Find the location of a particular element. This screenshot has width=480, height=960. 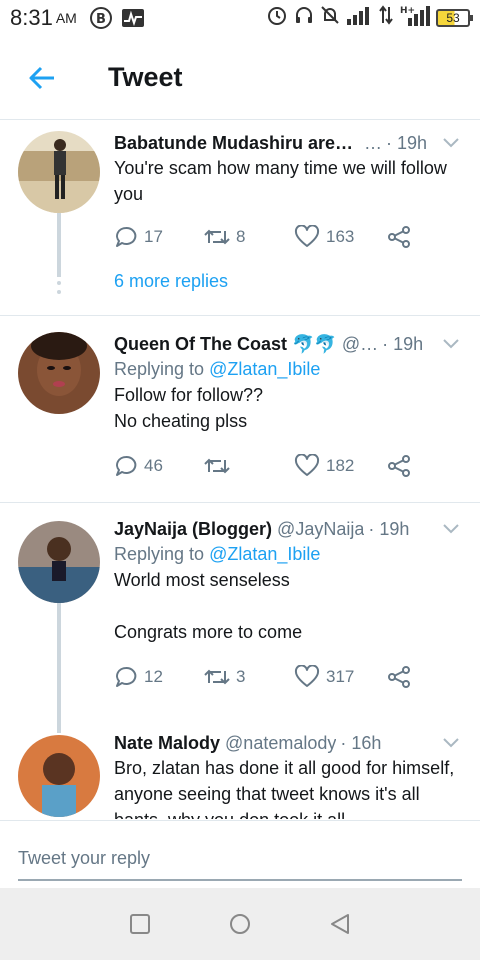

handle: @natemalody is located at coordinates (281, 743).